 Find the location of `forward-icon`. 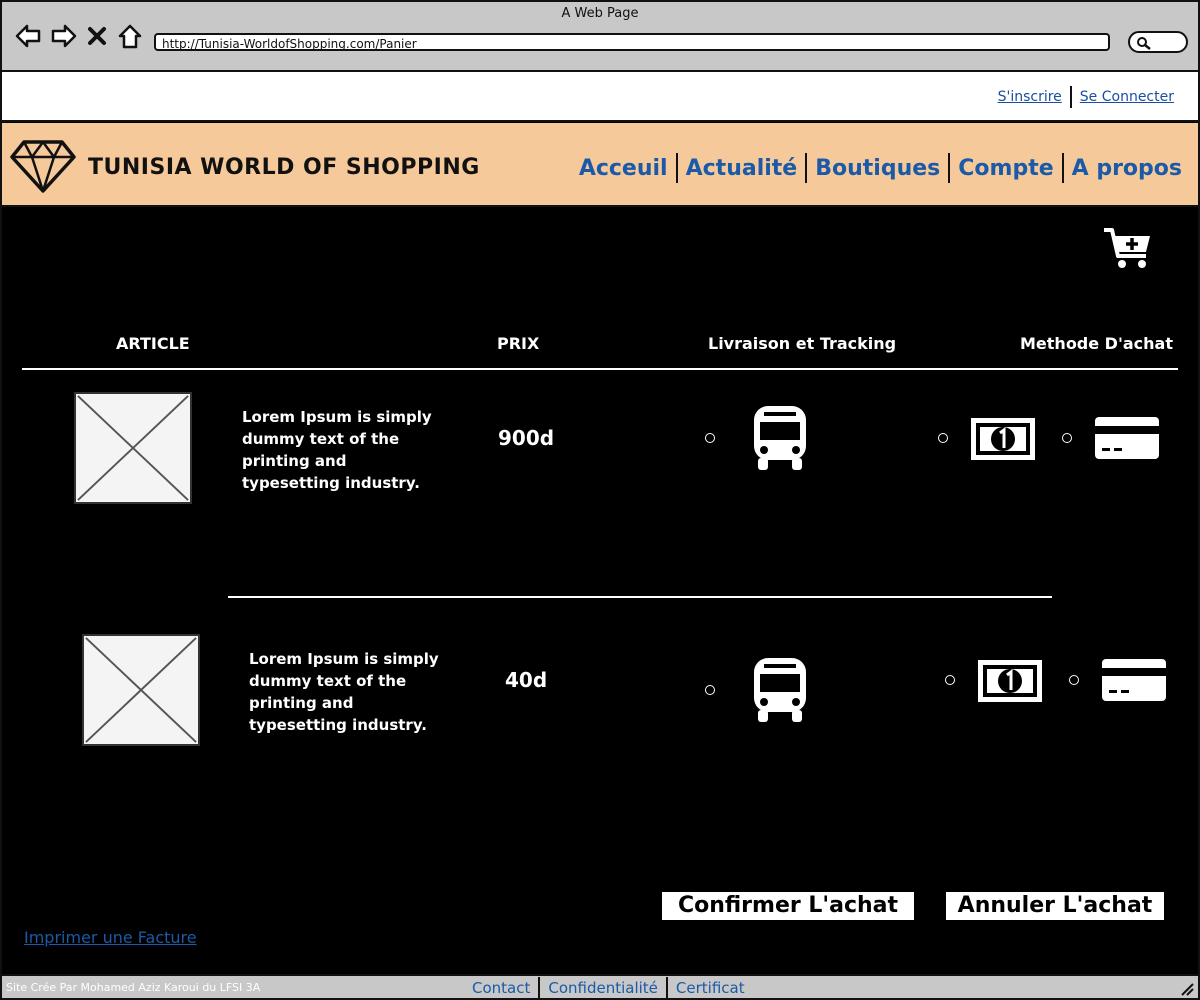

forward-icon is located at coordinates (64, 36).